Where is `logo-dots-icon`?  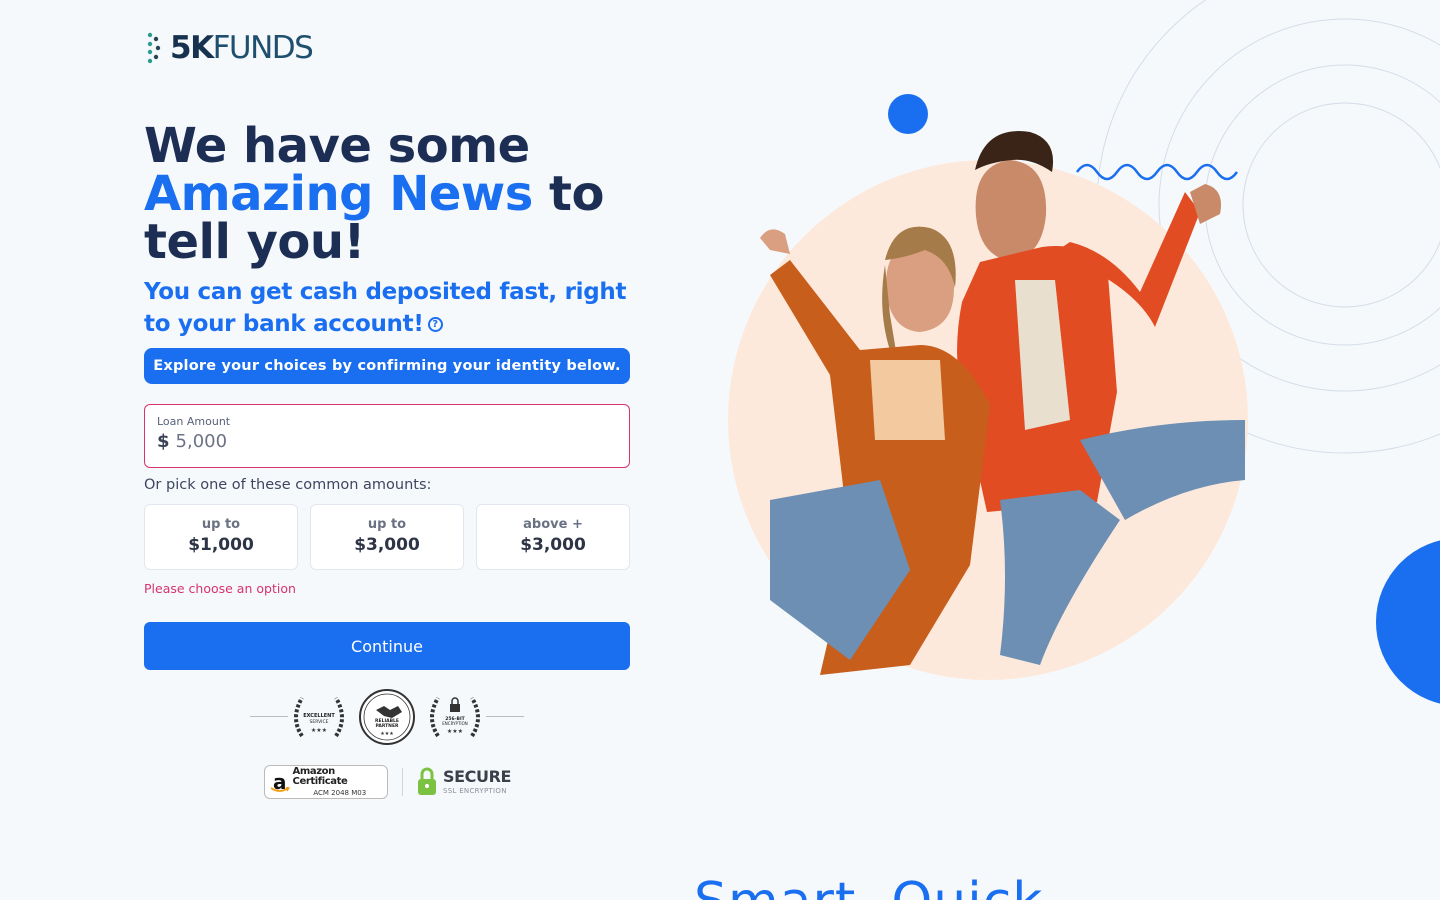
logo-dots-icon is located at coordinates (154, 48).